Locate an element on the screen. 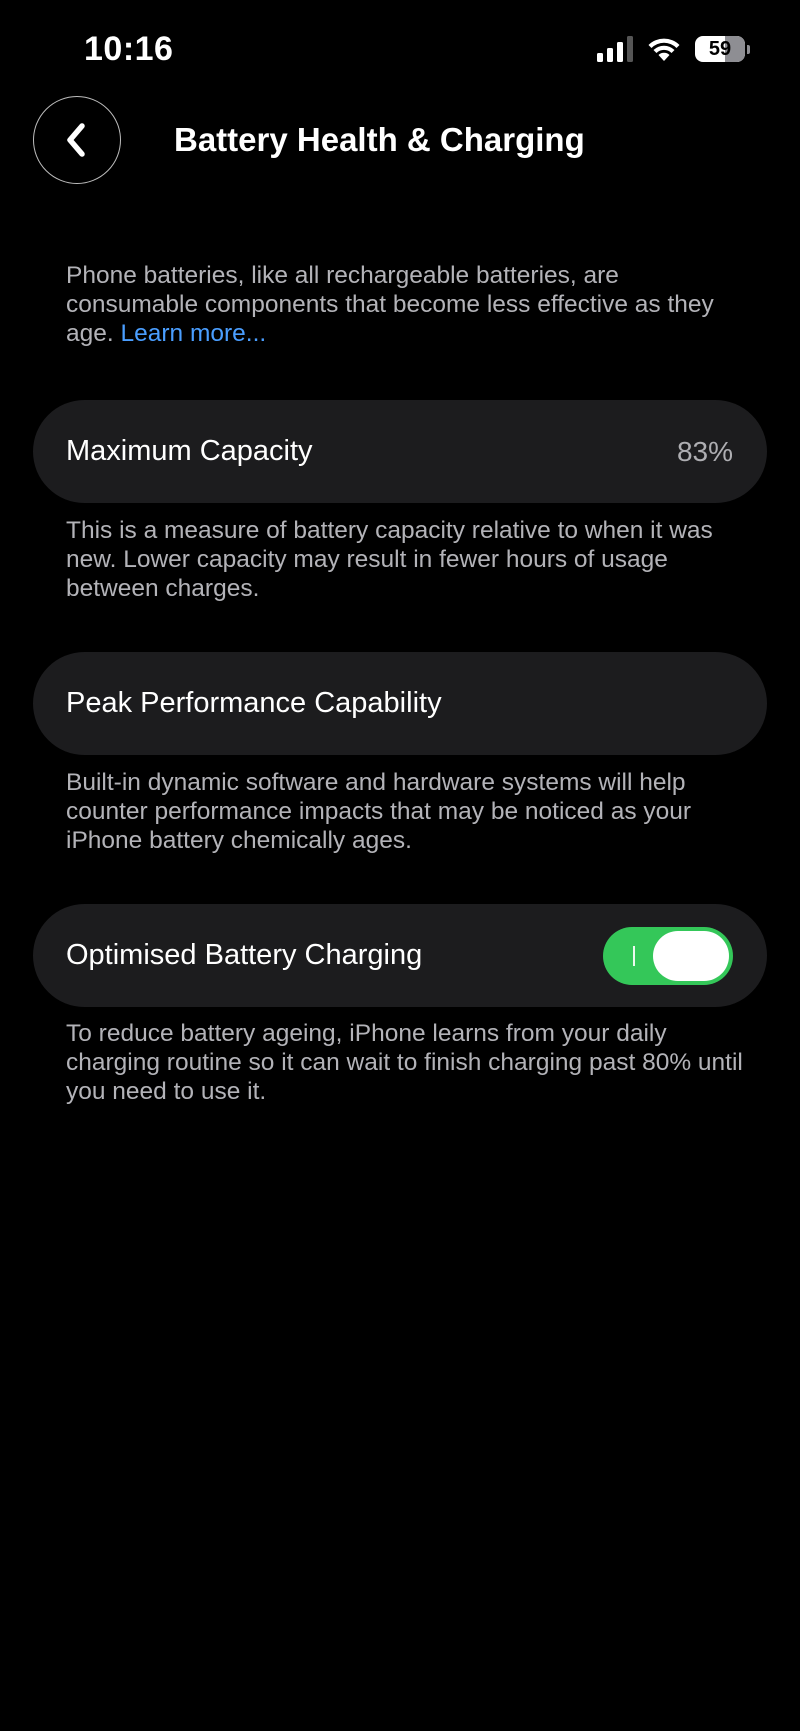  peak-performance-label: Peak Performance Capability is located at coordinates (254, 703).